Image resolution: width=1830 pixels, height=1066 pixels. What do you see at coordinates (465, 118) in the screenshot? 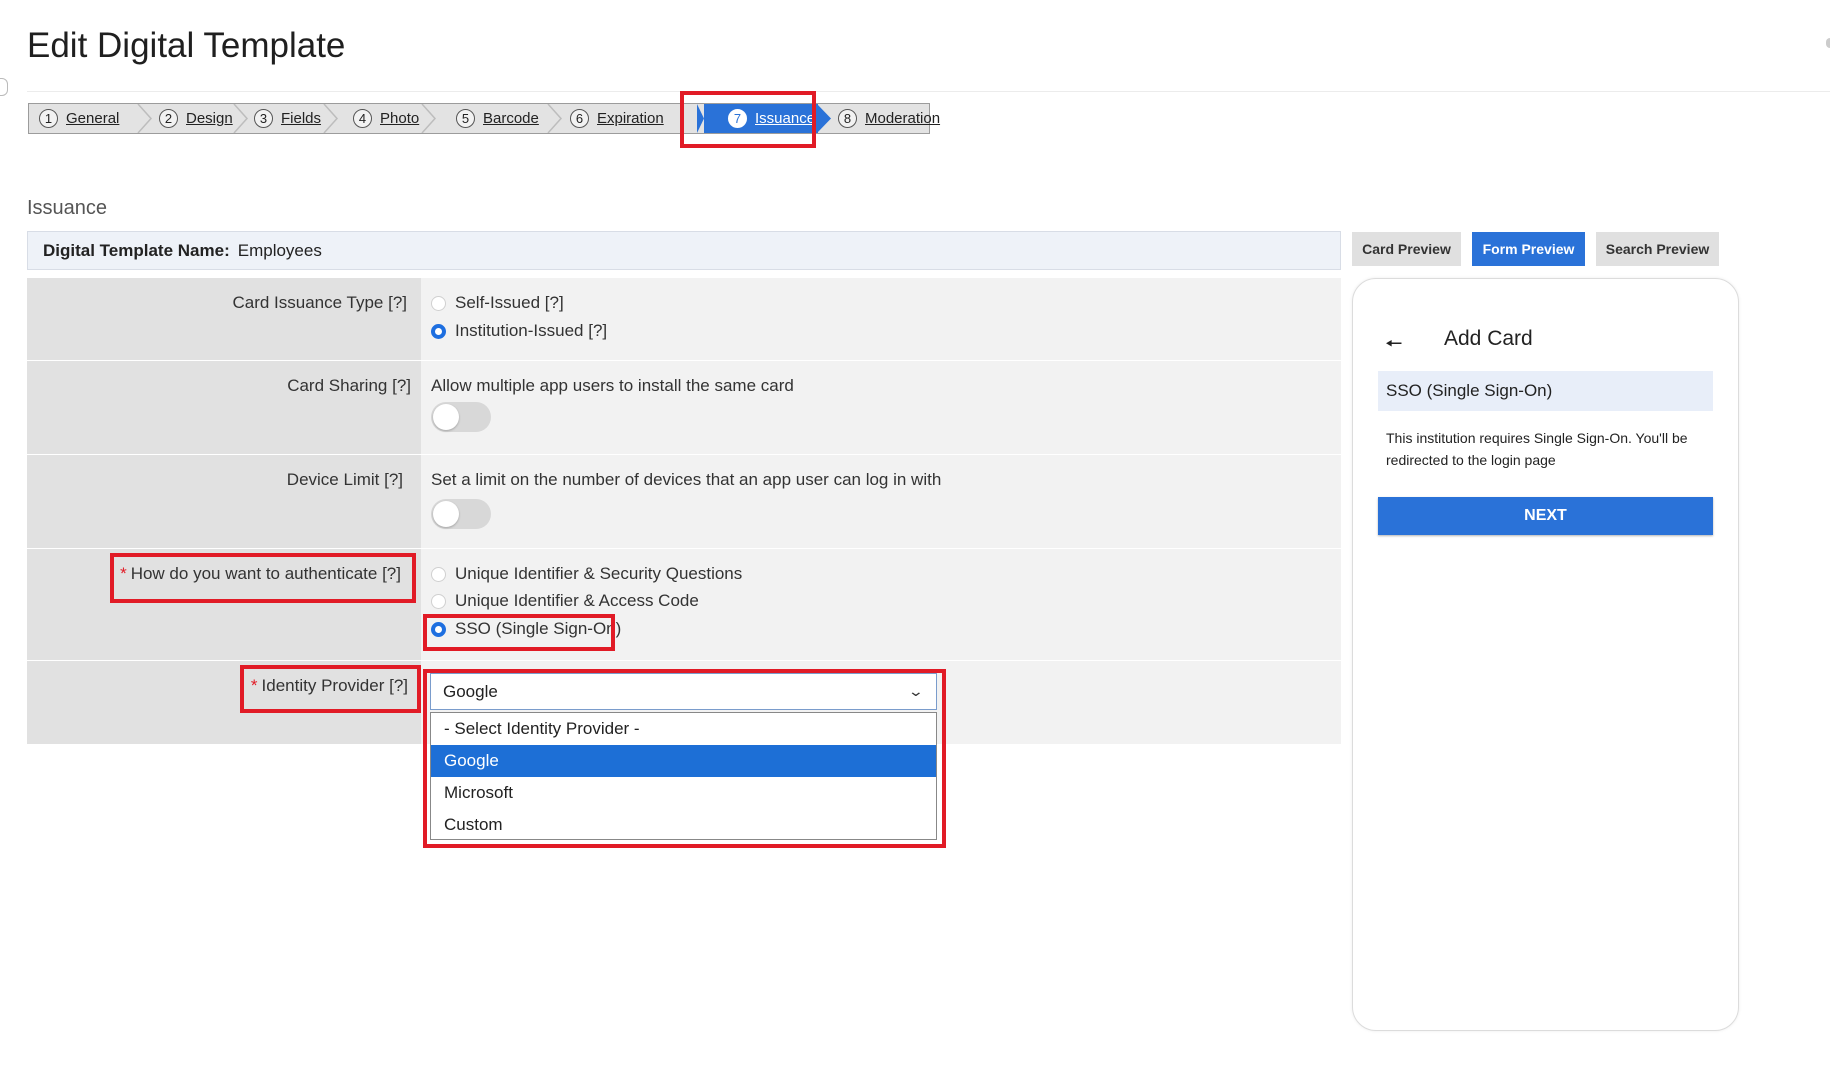
I see `step-number: 5` at bounding box center [465, 118].